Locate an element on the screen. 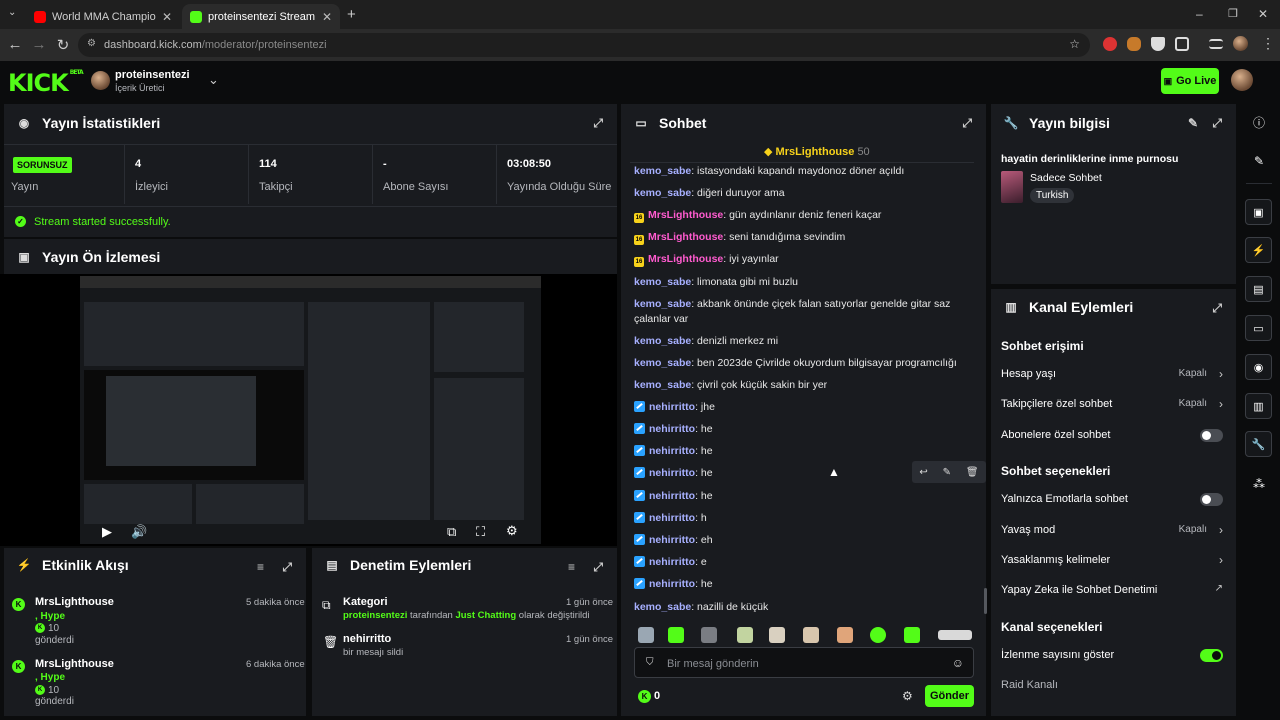 This screenshot has width=1280, height=720. minimize-window-button: – is located at coordinates (1199, 14).